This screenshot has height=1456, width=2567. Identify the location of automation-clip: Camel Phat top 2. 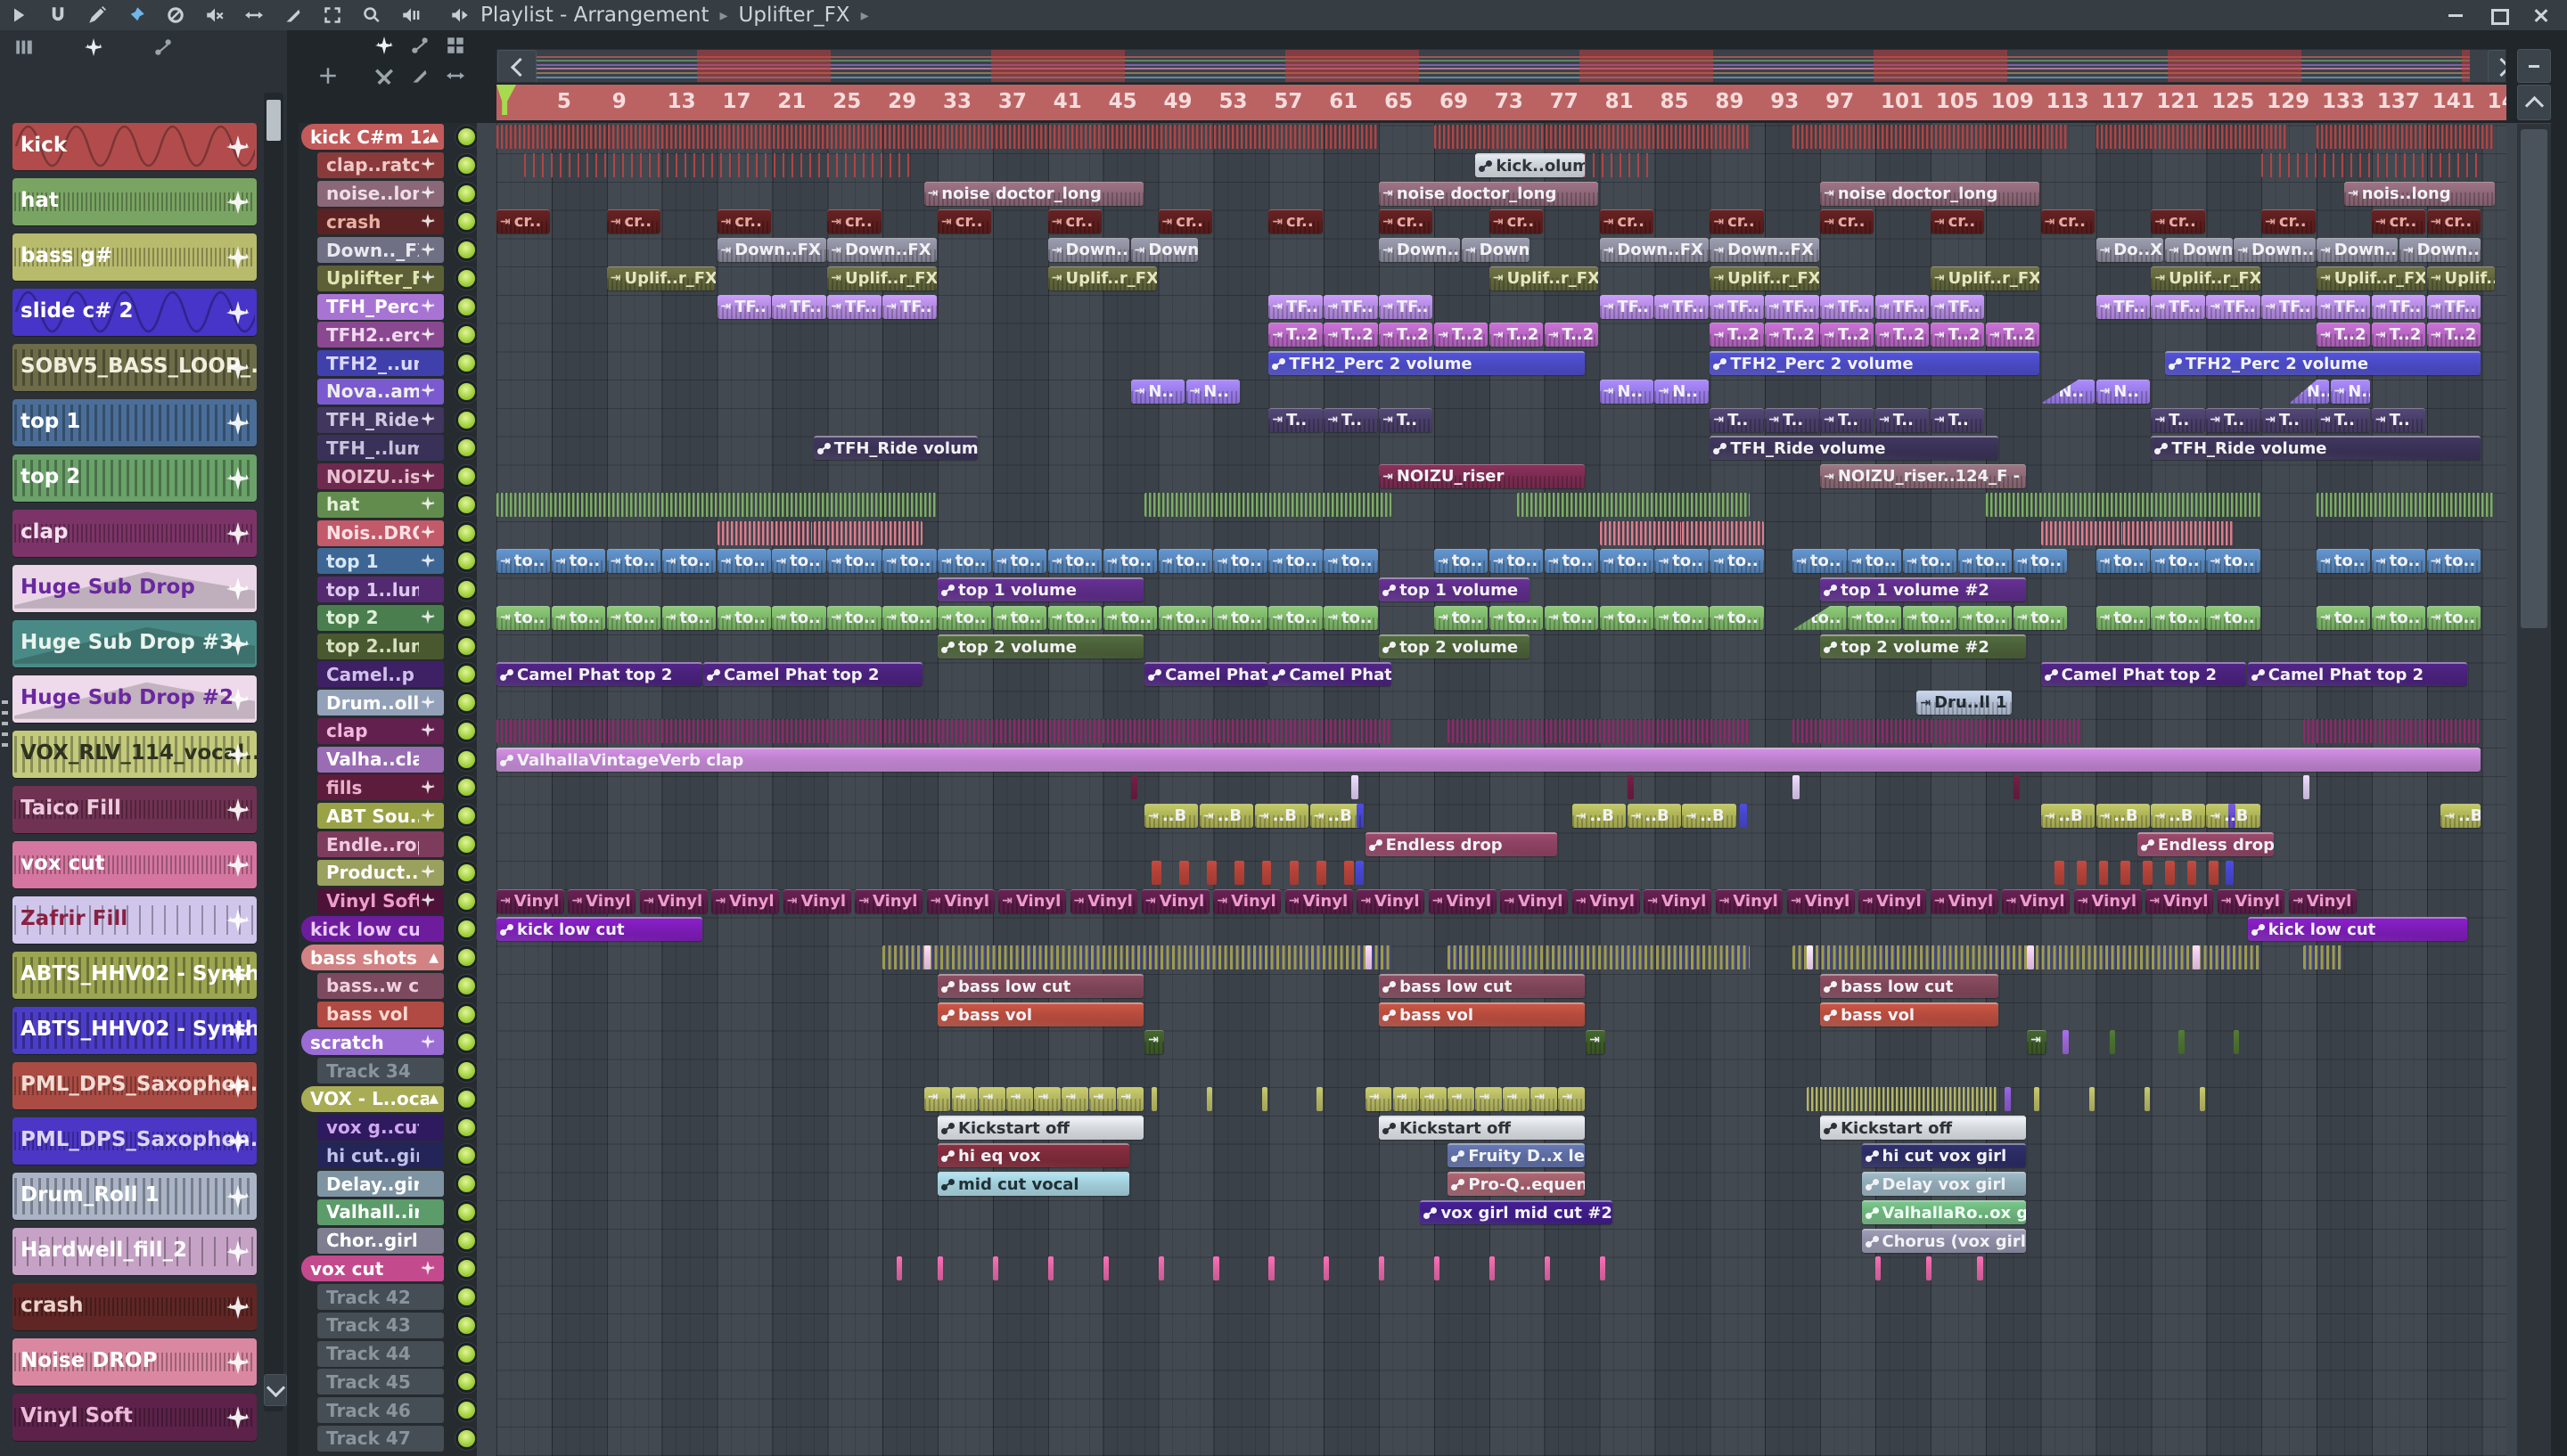
(599, 674).